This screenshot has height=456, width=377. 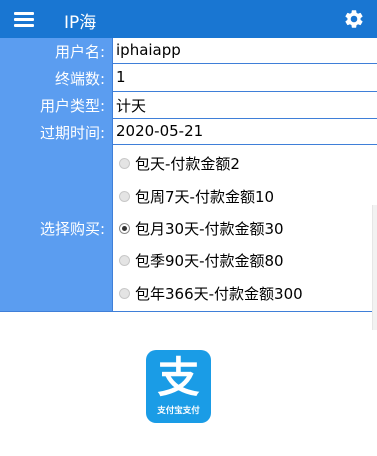 I want to click on plan-option-month: 包月30天-付款金额30, so click(x=201, y=228).